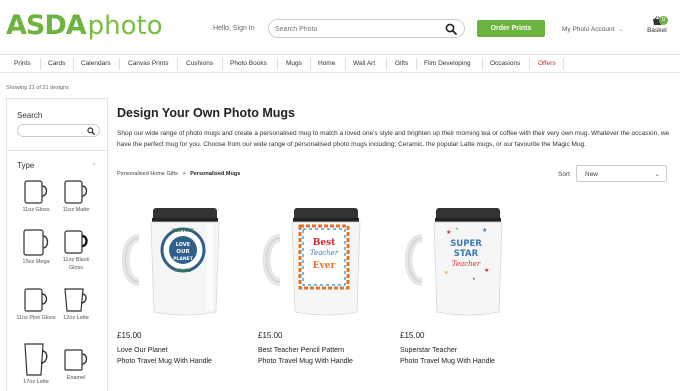  Describe the element at coordinates (301, 350) in the screenshot. I see `product-title: Best Teacher Pencil Pattern` at that location.